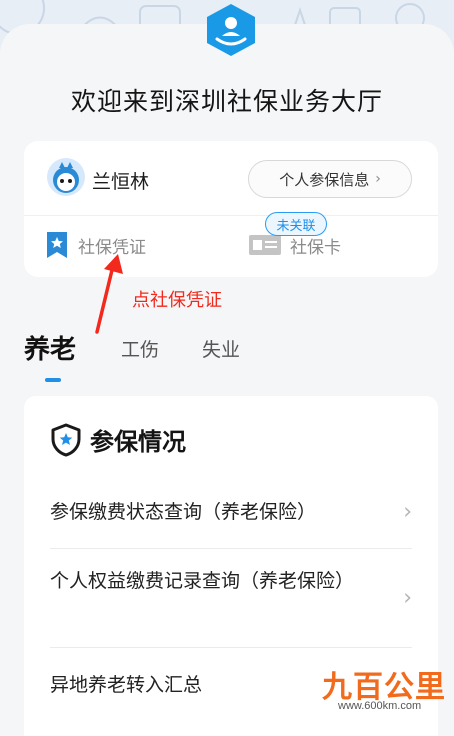 The image size is (454, 736). What do you see at coordinates (231, 30) in the screenshot?
I see `person-in-hand-icon` at bounding box center [231, 30].